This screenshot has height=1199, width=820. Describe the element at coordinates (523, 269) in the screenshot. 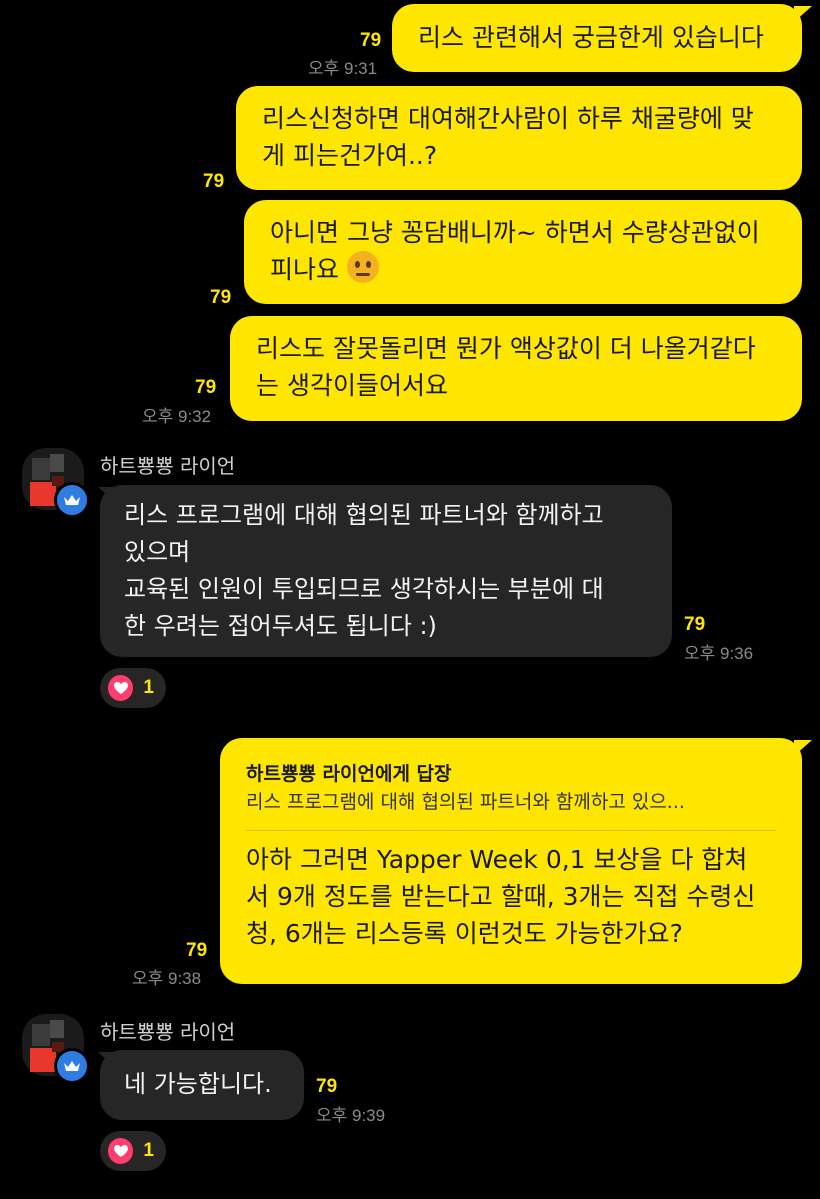

I see `message-text-line: 피나요` at that location.